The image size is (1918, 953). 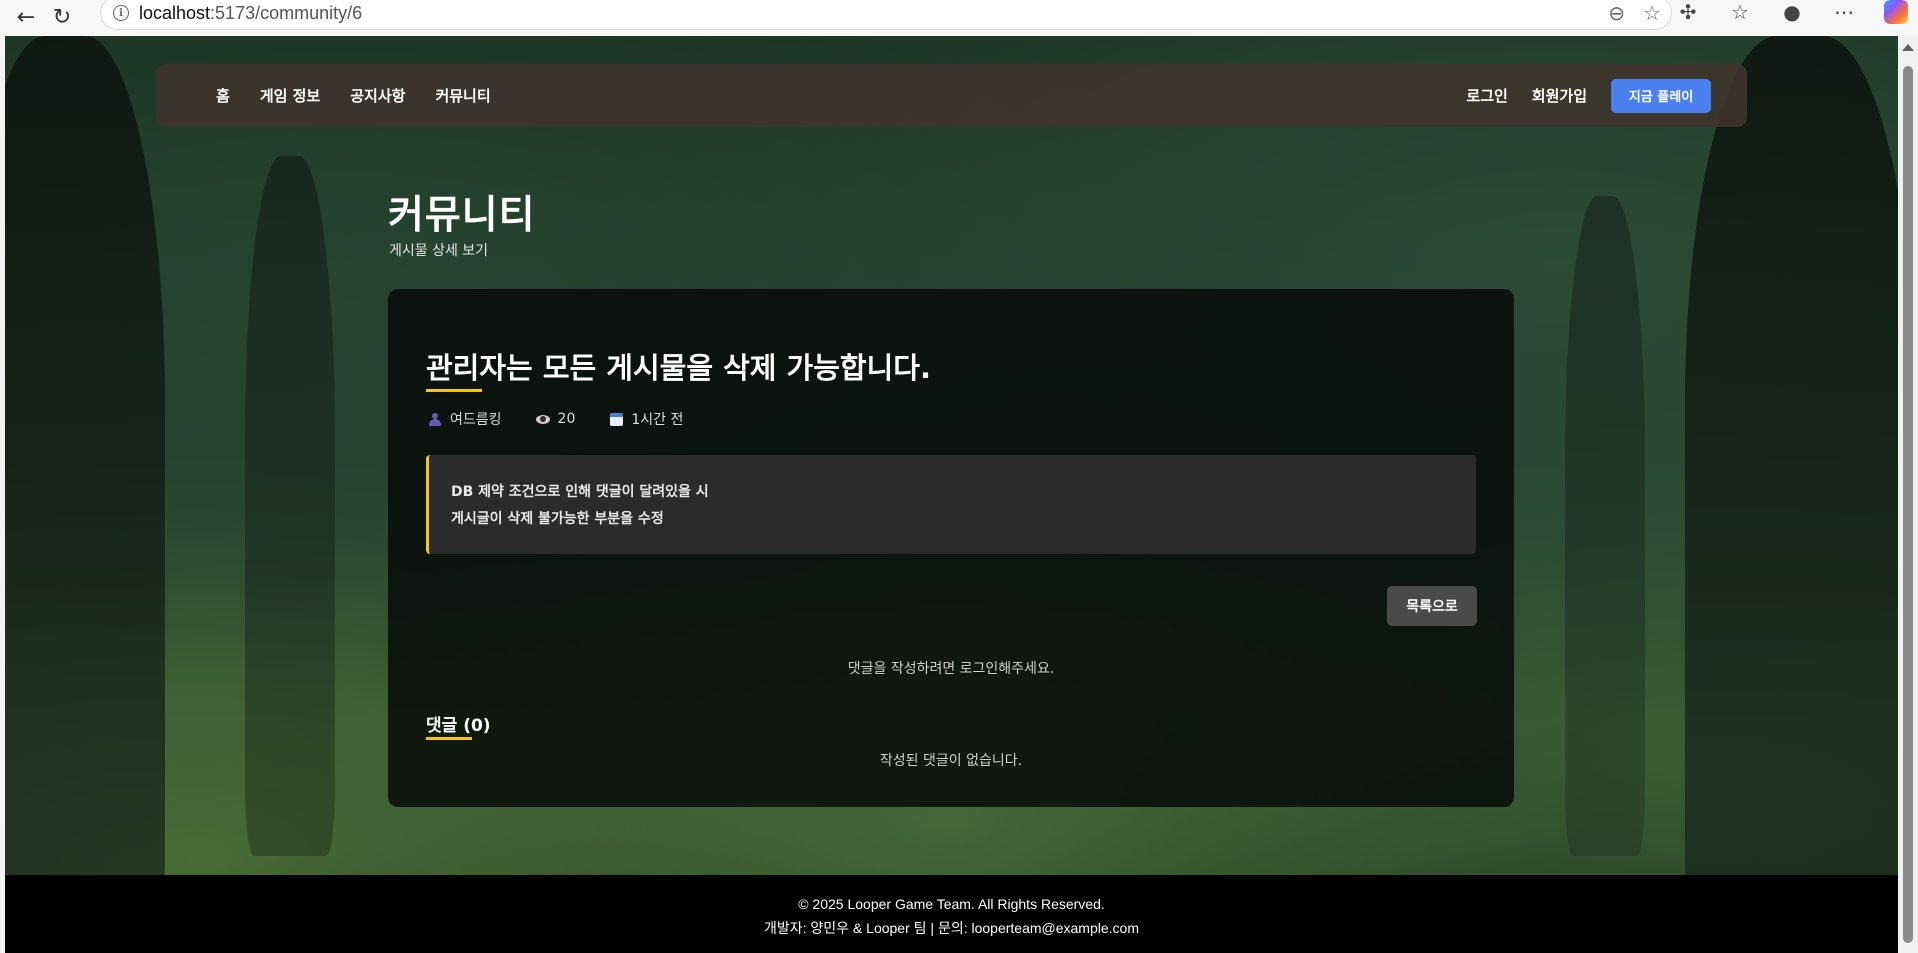 What do you see at coordinates (616, 419) in the screenshot?
I see `calendar-icon` at bounding box center [616, 419].